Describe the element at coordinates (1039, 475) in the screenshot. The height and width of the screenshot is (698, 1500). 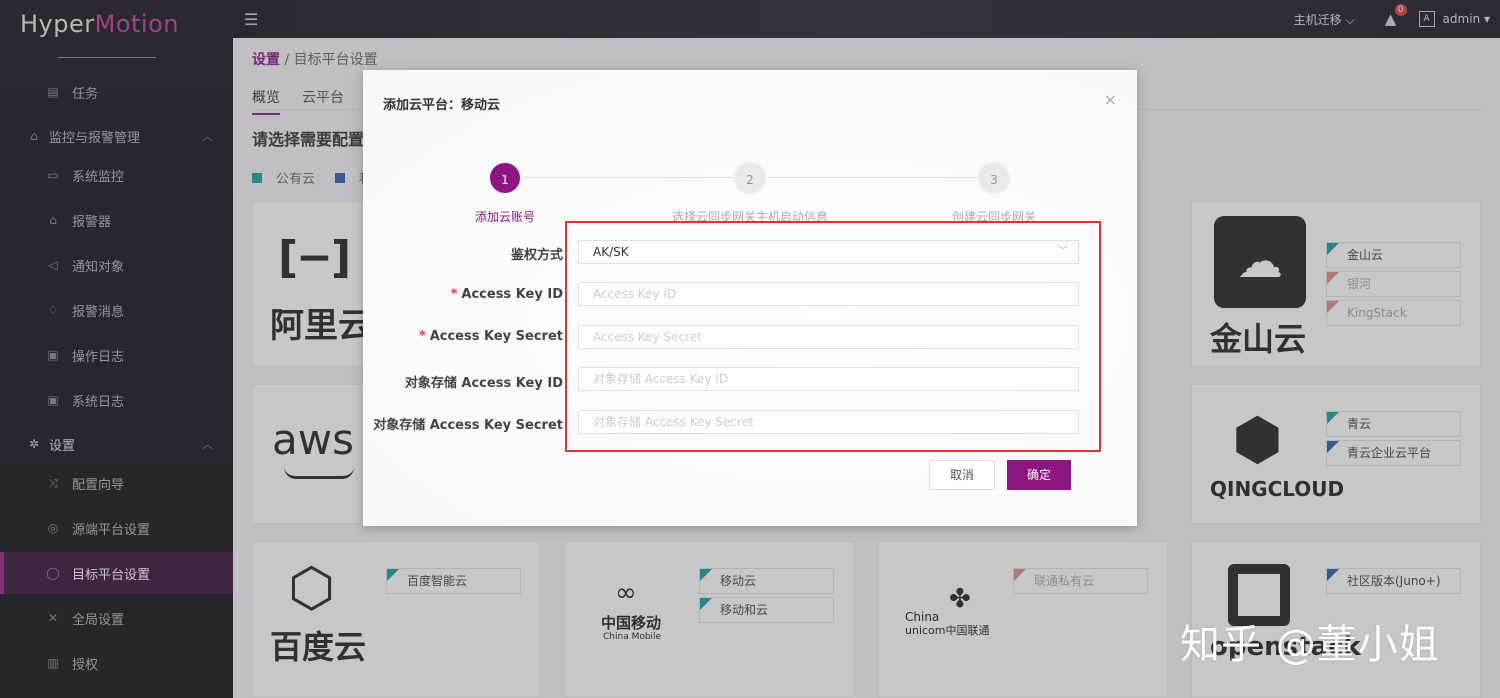
I see `confirm-button: 确定` at that location.